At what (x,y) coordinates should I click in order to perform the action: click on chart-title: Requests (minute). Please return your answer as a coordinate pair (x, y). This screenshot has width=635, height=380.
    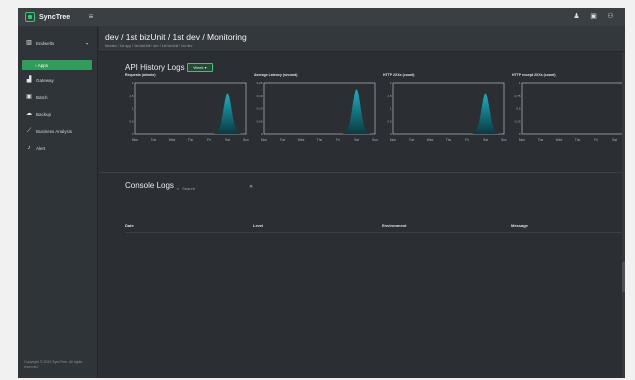
    Looking at the image, I should click on (140, 75).